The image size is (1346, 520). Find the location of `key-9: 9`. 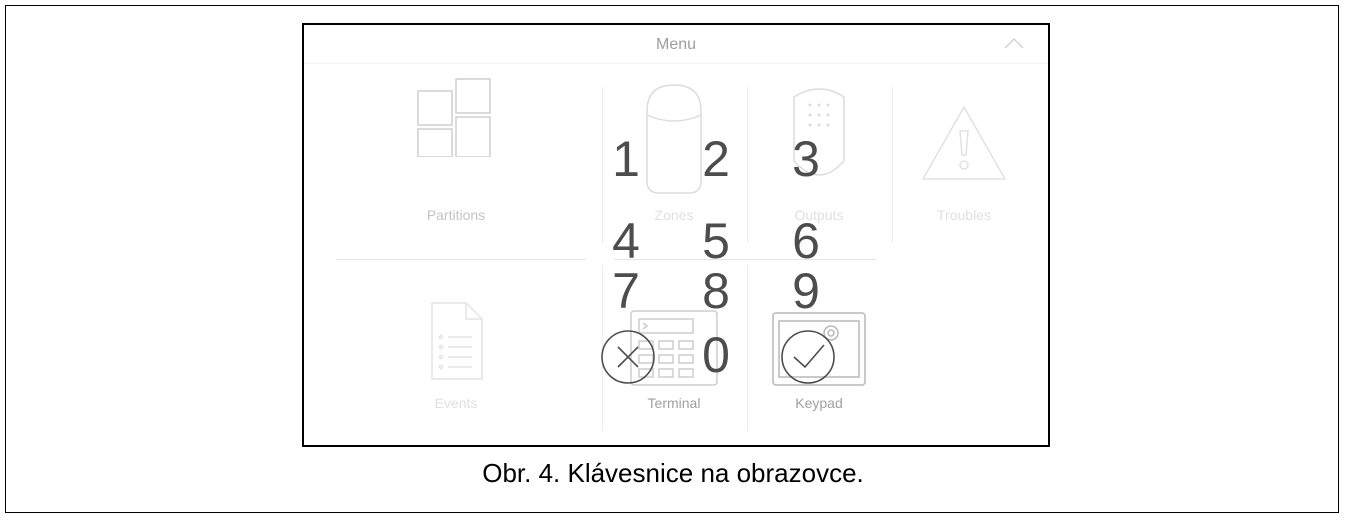

key-9: 9 is located at coordinates (806, 291).